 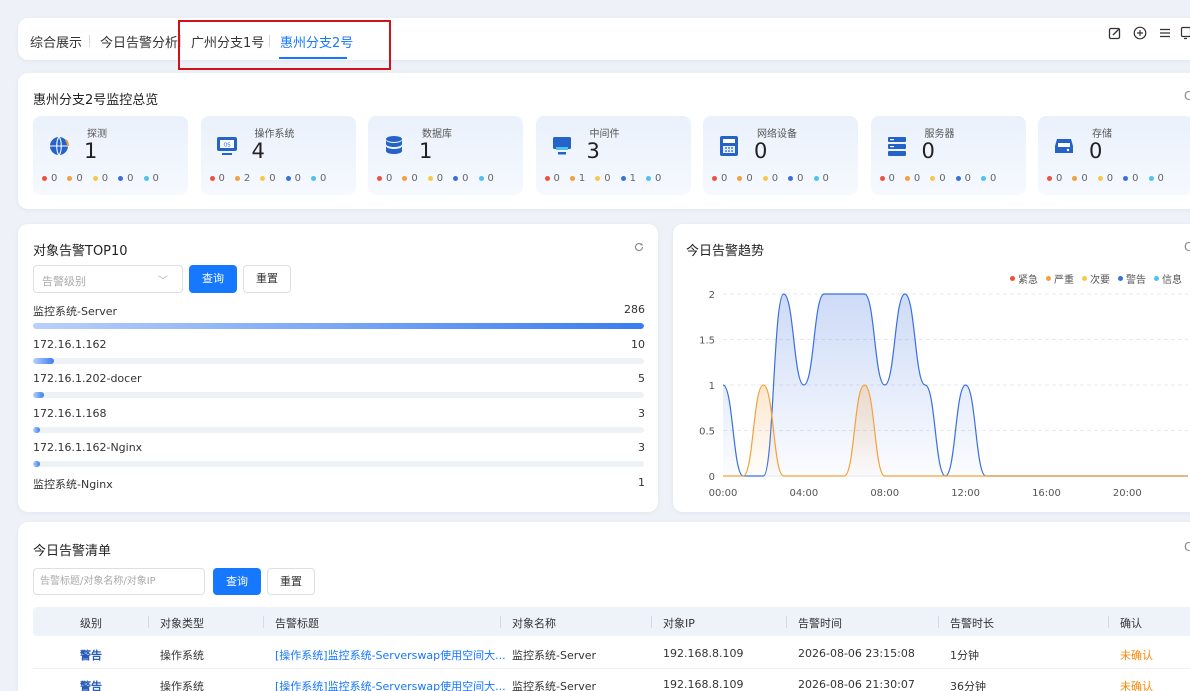 What do you see at coordinates (1114, 155) in the screenshot?
I see `stat-card-storage: 存储 0 0 0 0 0 0` at bounding box center [1114, 155].